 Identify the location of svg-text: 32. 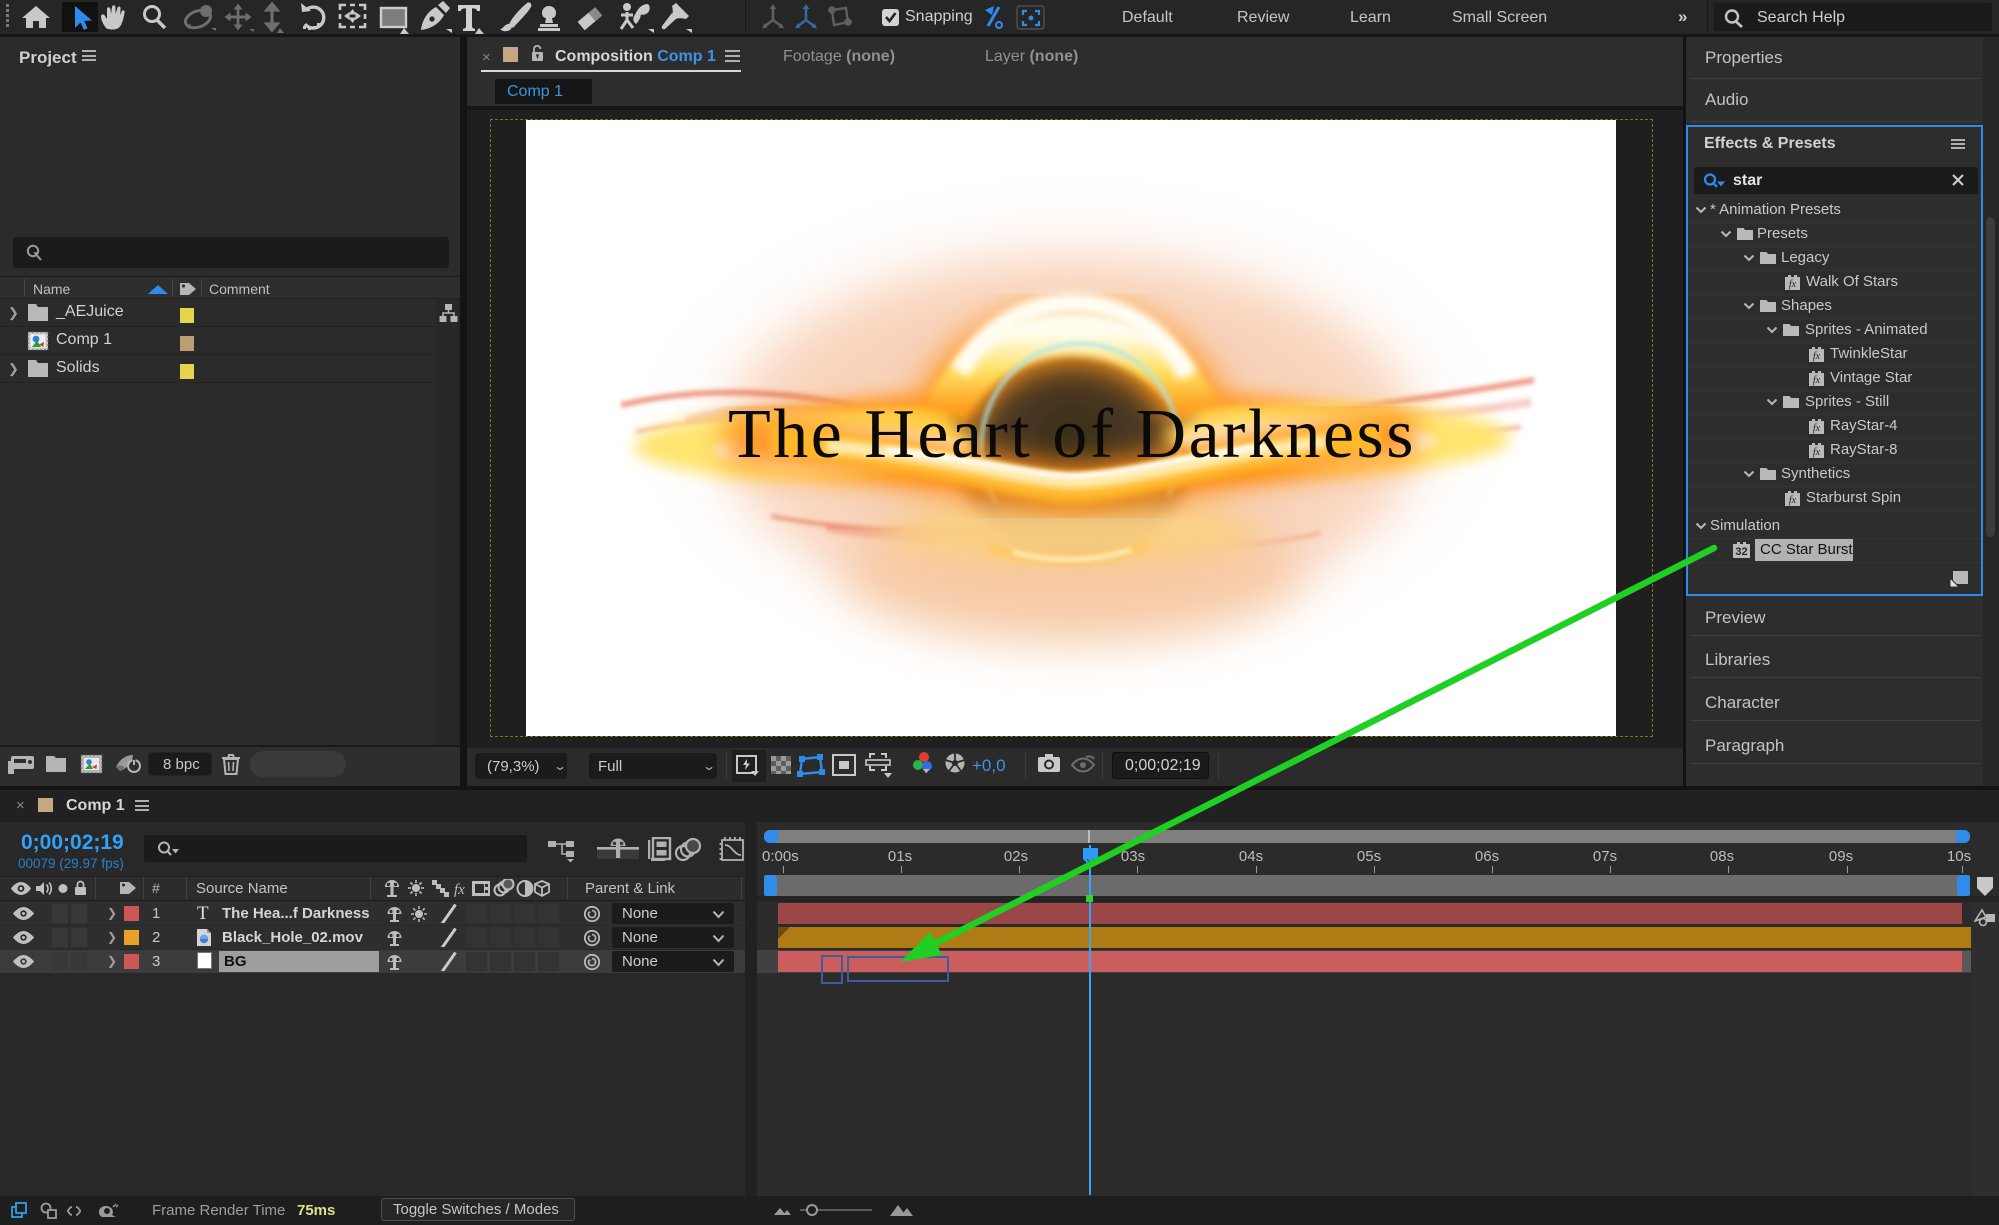
(1741, 552).